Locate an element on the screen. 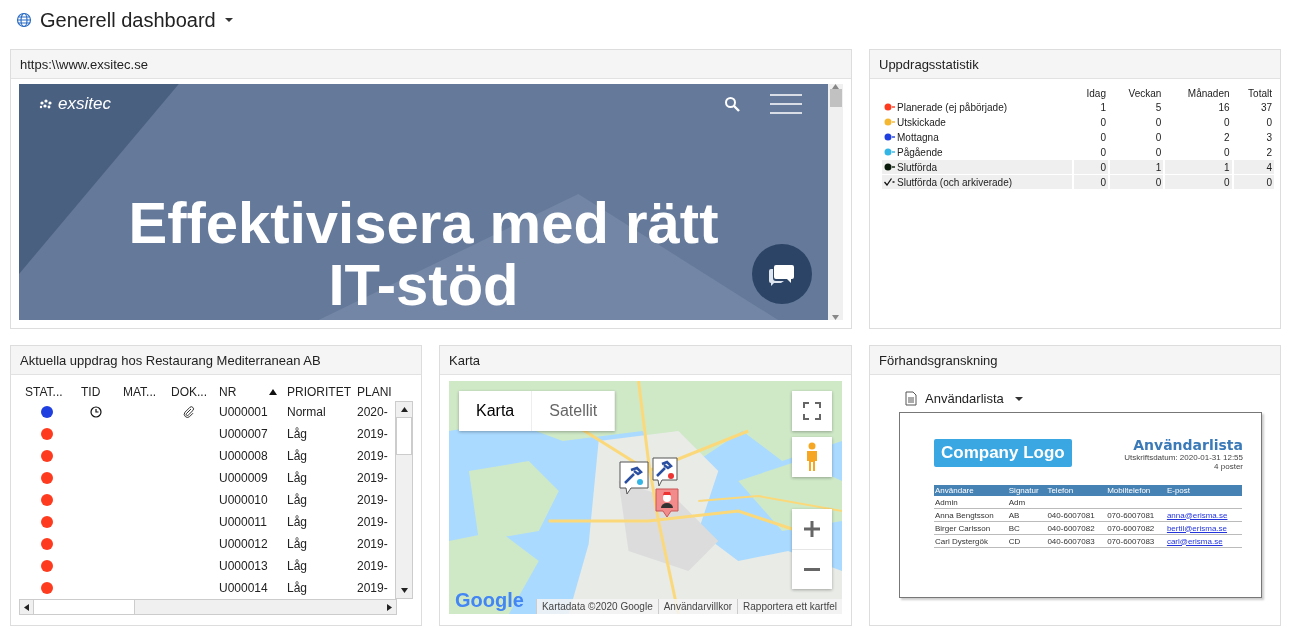 The height and width of the screenshot is (630, 1289). check-icon is located at coordinates (890, 181).